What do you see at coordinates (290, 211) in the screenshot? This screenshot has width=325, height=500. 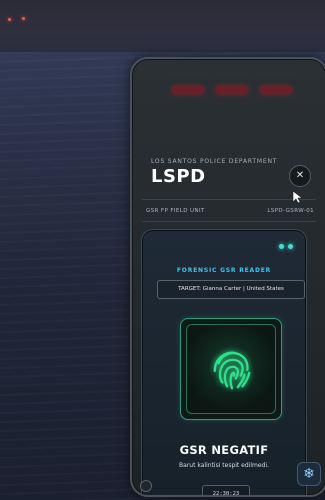 I see `unit-id: LSPD-GSRW-01` at bounding box center [290, 211].